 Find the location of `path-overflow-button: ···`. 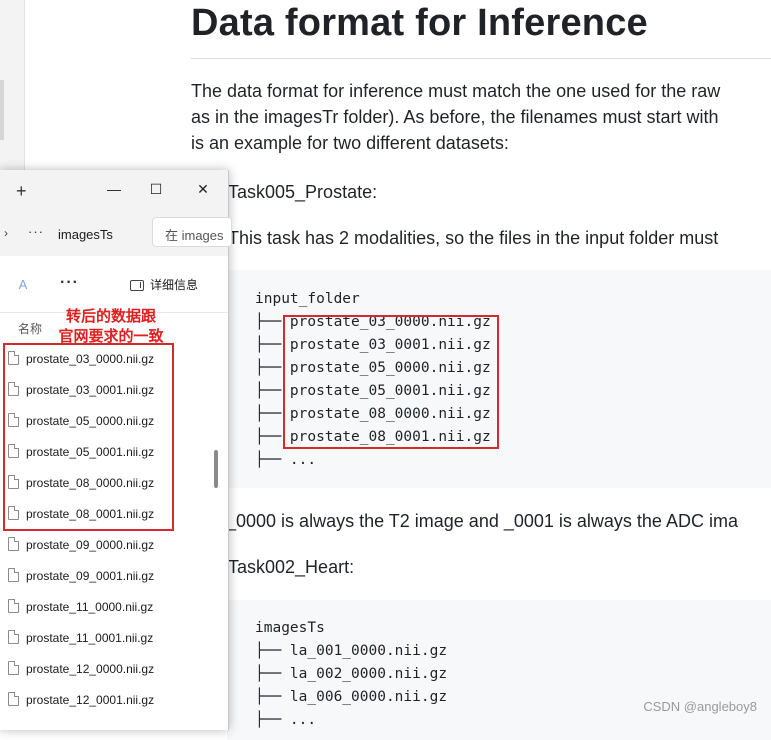

path-overflow-button: ··· is located at coordinates (36, 231).